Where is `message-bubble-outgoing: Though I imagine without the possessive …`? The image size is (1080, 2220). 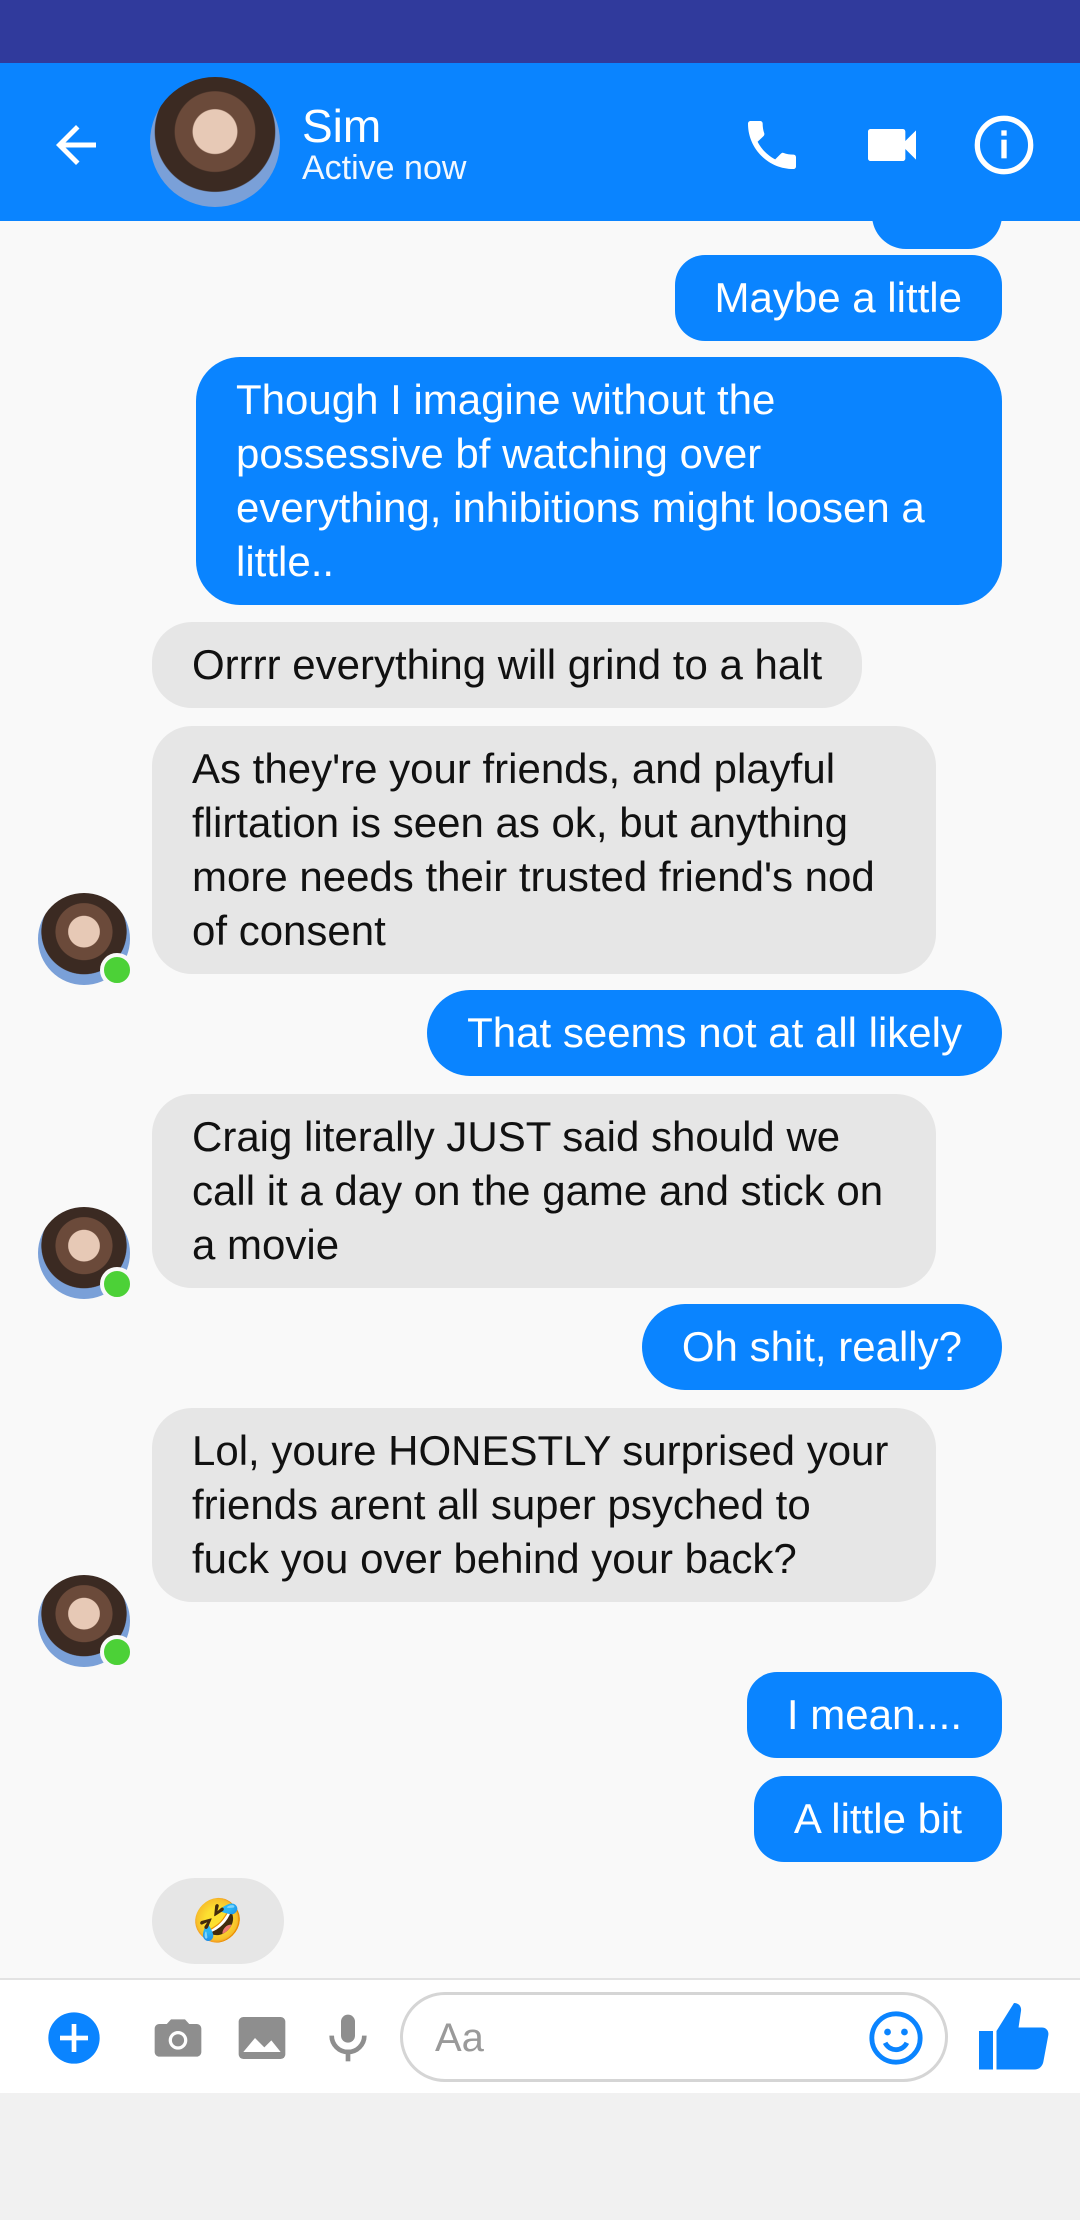 message-bubble-outgoing: Though I imagine without the possessive … is located at coordinates (599, 481).